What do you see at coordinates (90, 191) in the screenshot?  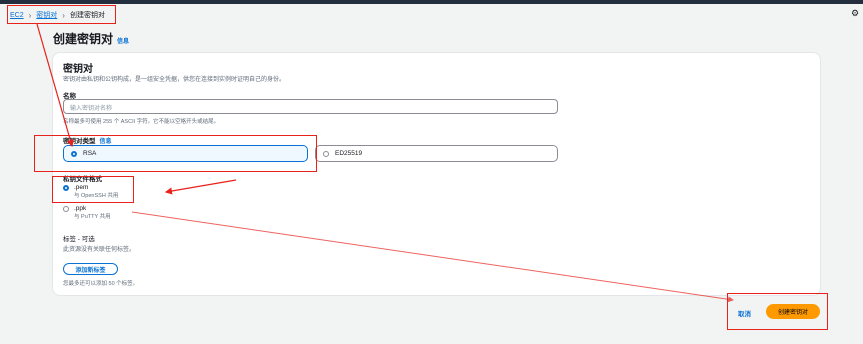 I see `format-pem-option: .pem 与 OpenSSH 共用` at bounding box center [90, 191].